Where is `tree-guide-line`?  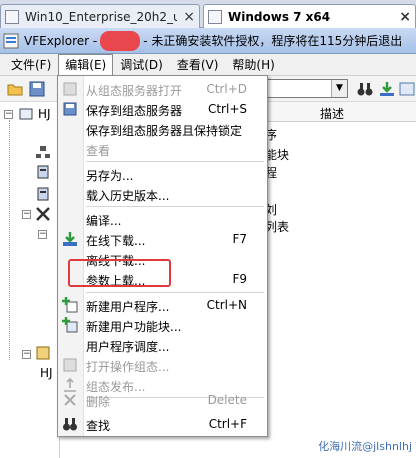
tree-guide-line is located at coordinates (9, 240).